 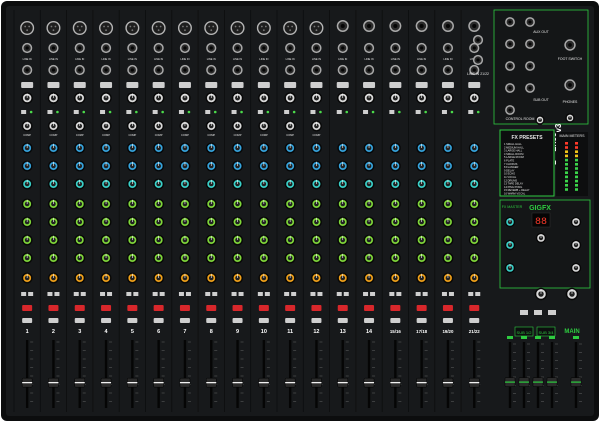 I want to click on line-in-2122-jack, so click(x=478, y=40).